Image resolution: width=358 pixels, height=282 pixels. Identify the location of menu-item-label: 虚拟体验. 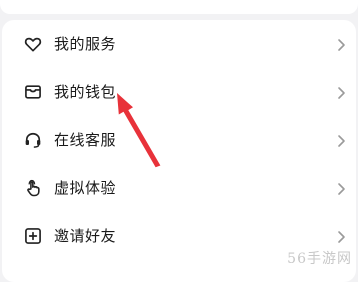
(85, 188).